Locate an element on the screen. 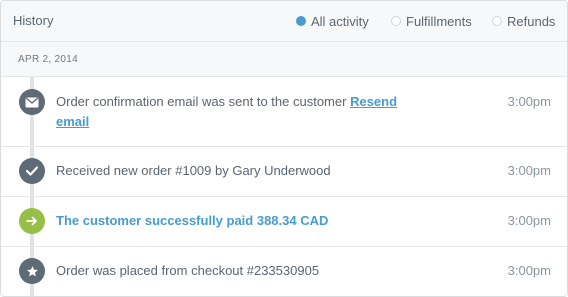 This screenshot has height=297, width=568. star-icon is located at coordinates (32, 271).